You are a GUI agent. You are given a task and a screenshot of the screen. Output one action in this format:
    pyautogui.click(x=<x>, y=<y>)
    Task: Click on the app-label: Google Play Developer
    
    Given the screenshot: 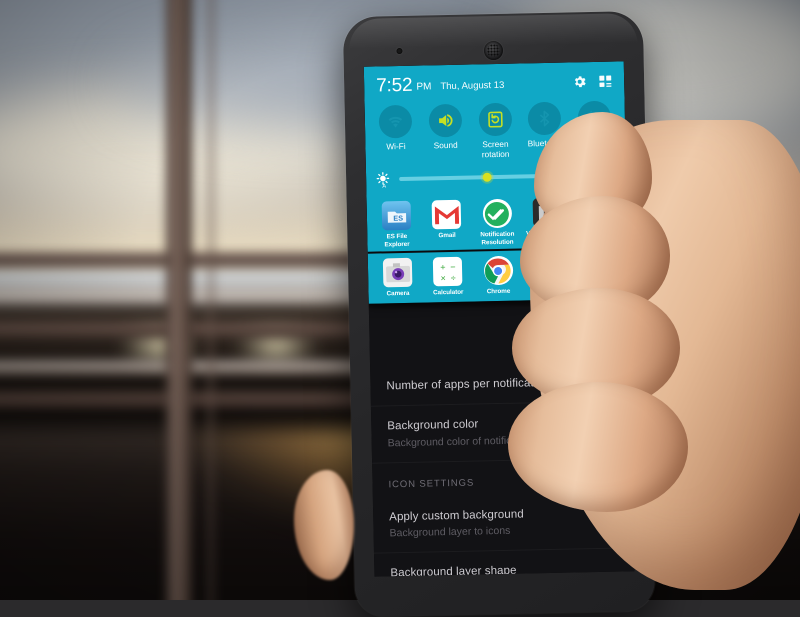 What is the action you would take?
    pyautogui.click(x=597, y=236)
    